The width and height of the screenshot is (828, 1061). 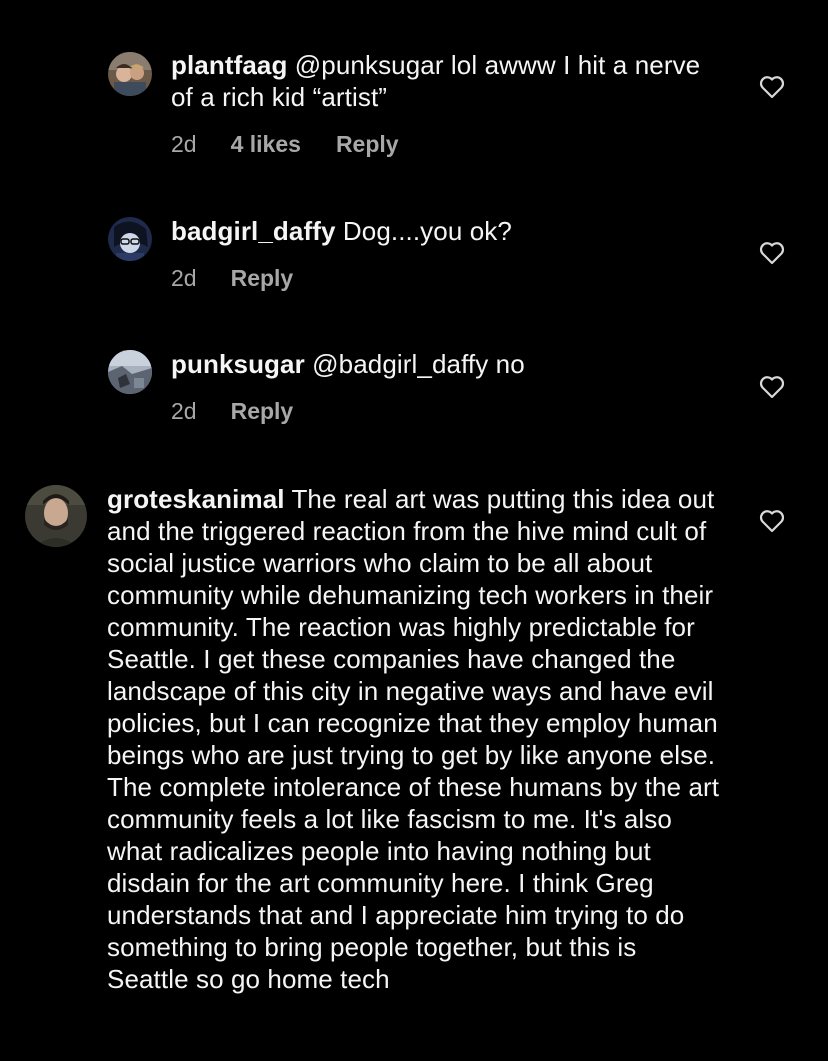 What do you see at coordinates (427, 231) in the screenshot?
I see `comment-body: Dog....you ok?` at bounding box center [427, 231].